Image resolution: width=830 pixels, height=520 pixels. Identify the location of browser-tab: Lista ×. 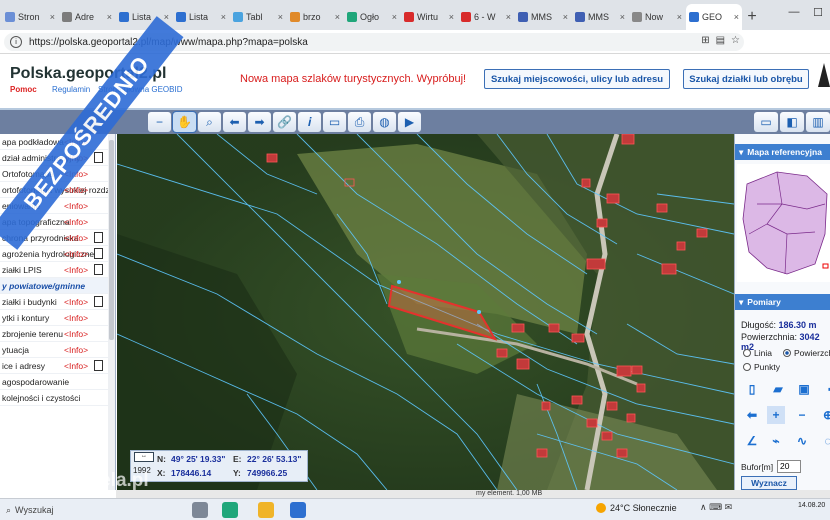
(201, 17).